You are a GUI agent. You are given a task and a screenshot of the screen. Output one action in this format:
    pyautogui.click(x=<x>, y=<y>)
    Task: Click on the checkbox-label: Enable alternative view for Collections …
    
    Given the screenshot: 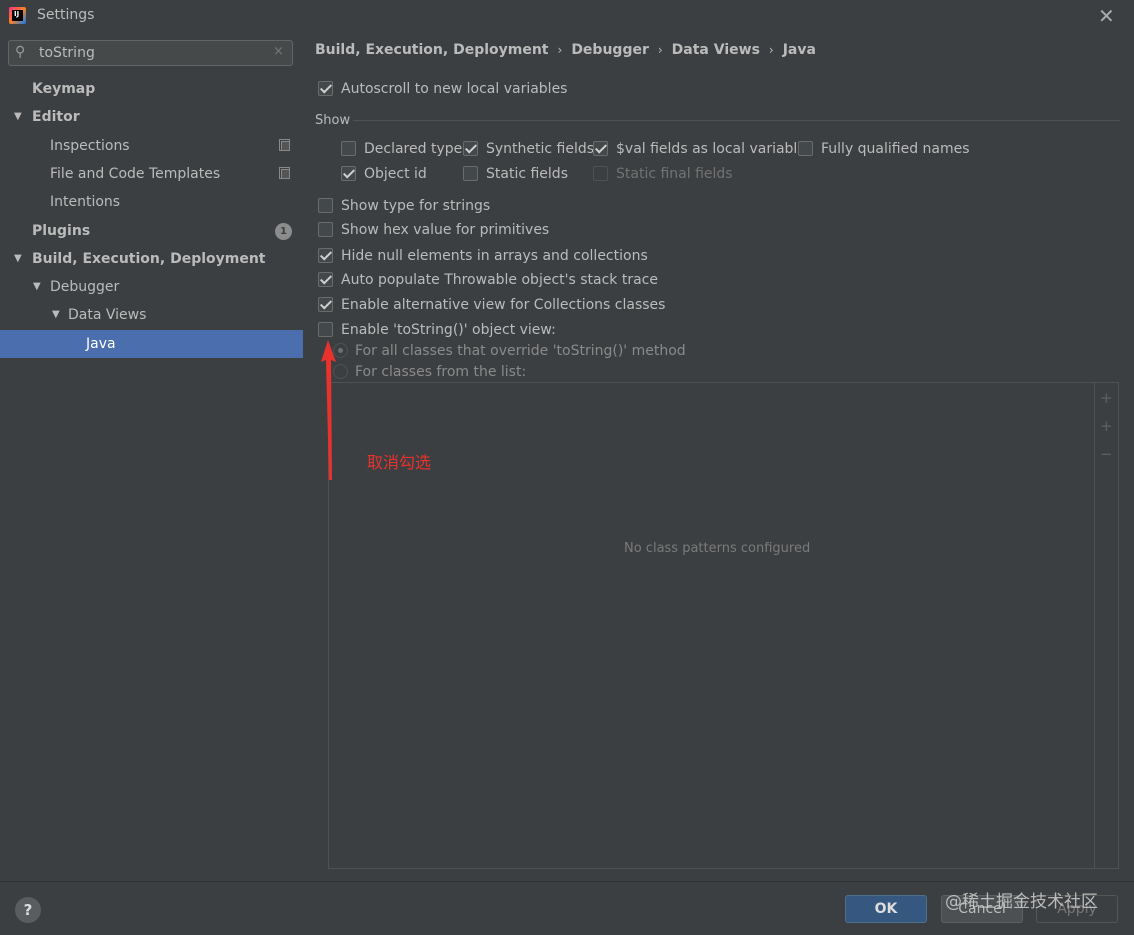 What is the action you would take?
    pyautogui.click(x=503, y=305)
    